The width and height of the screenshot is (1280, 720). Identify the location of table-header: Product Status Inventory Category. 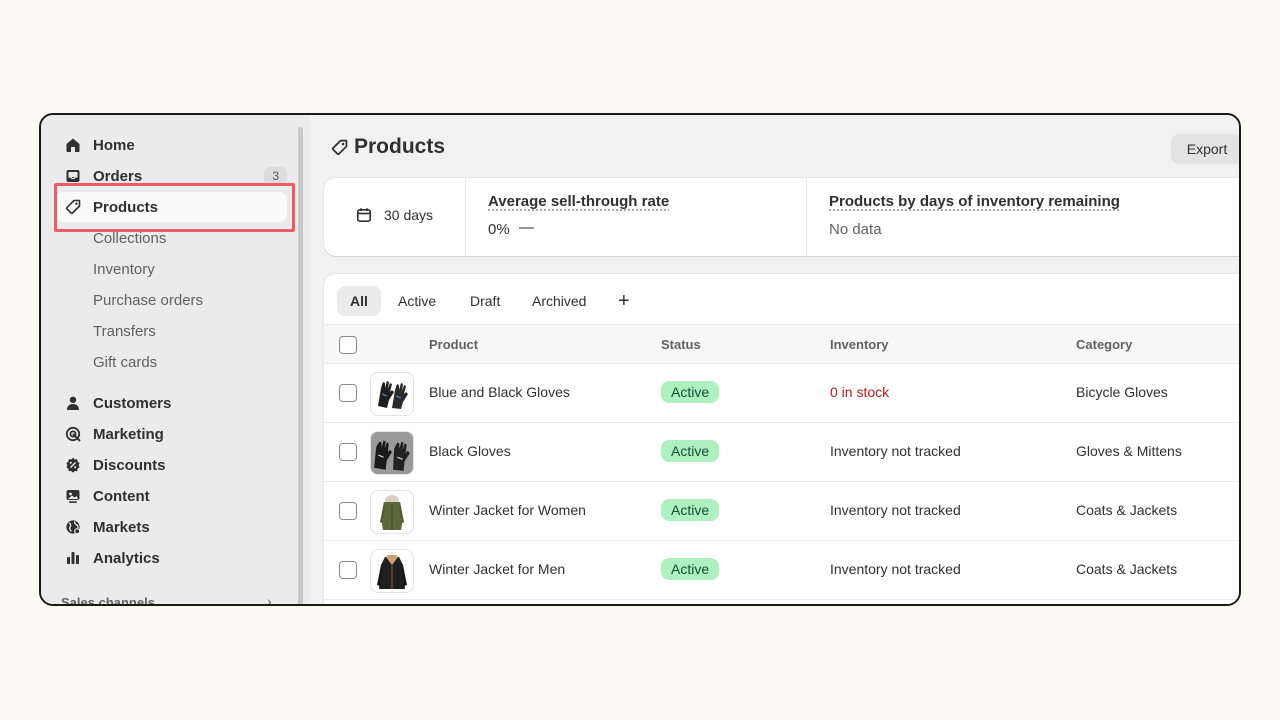
(781, 344).